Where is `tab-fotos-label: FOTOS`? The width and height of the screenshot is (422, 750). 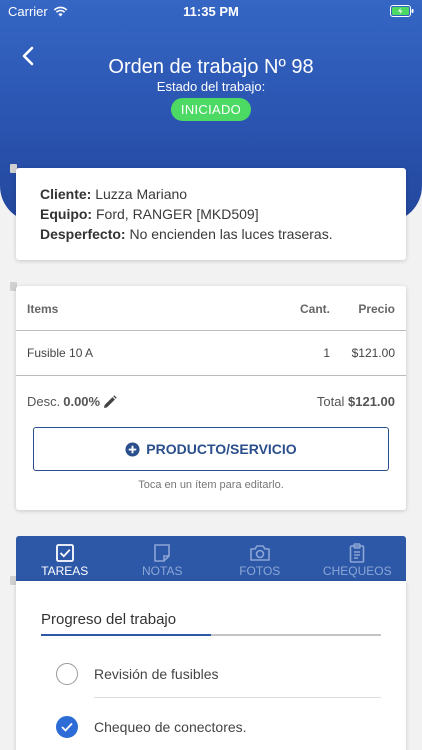 tab-fotos-label: FOTOS is located at coordinates (260, 571).